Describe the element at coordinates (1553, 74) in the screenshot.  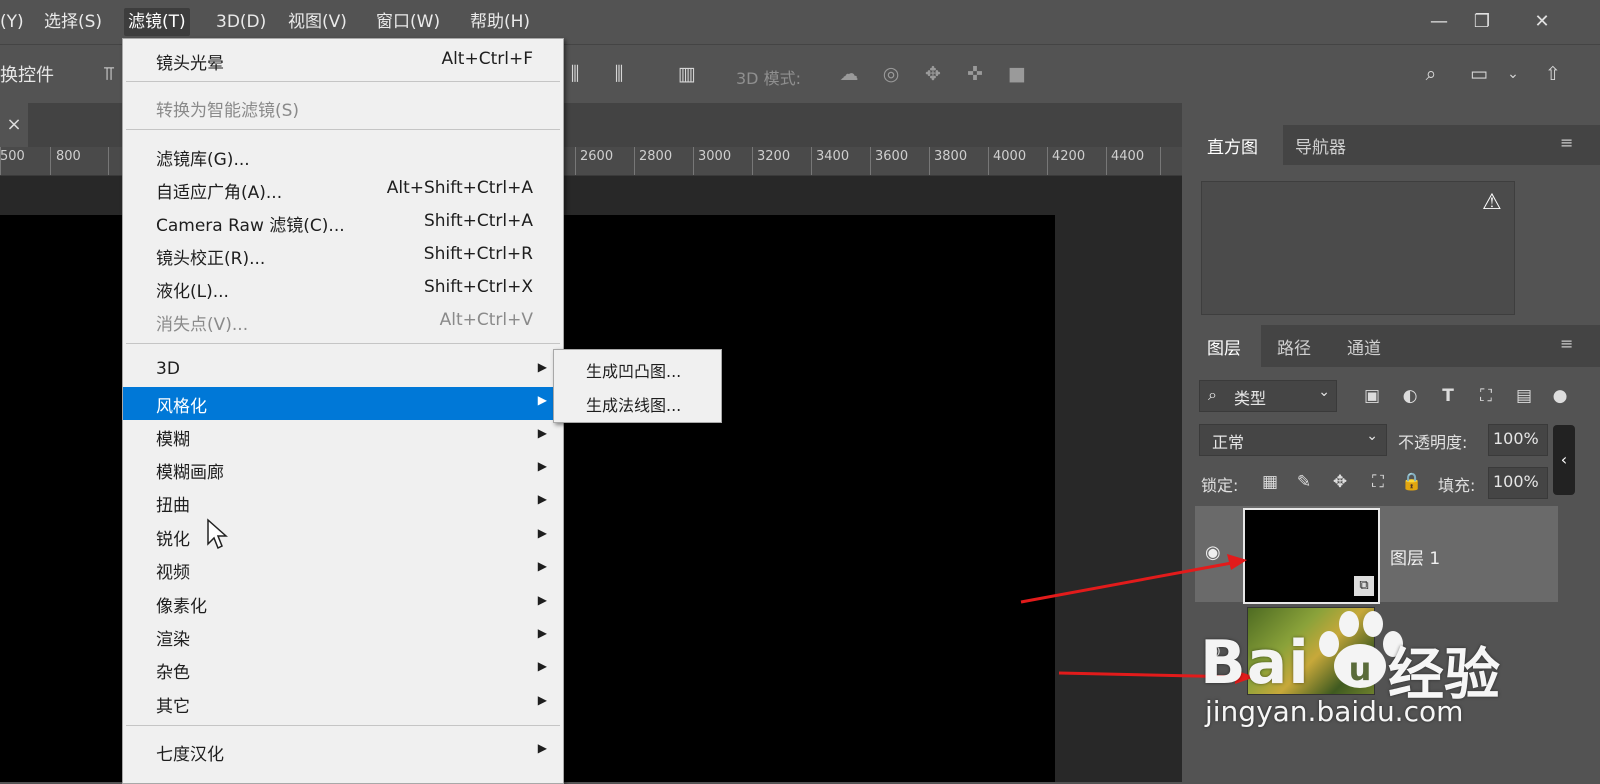
I see `share-icon: ⇧` at that location.